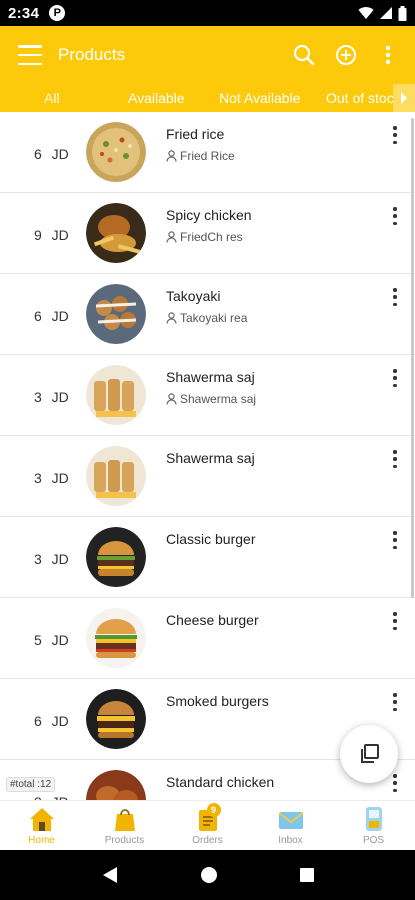  What do you see at coordinates (208, 818) in the screenshot?
I see `orders-icon: 9` at bounding box center [208, 818].